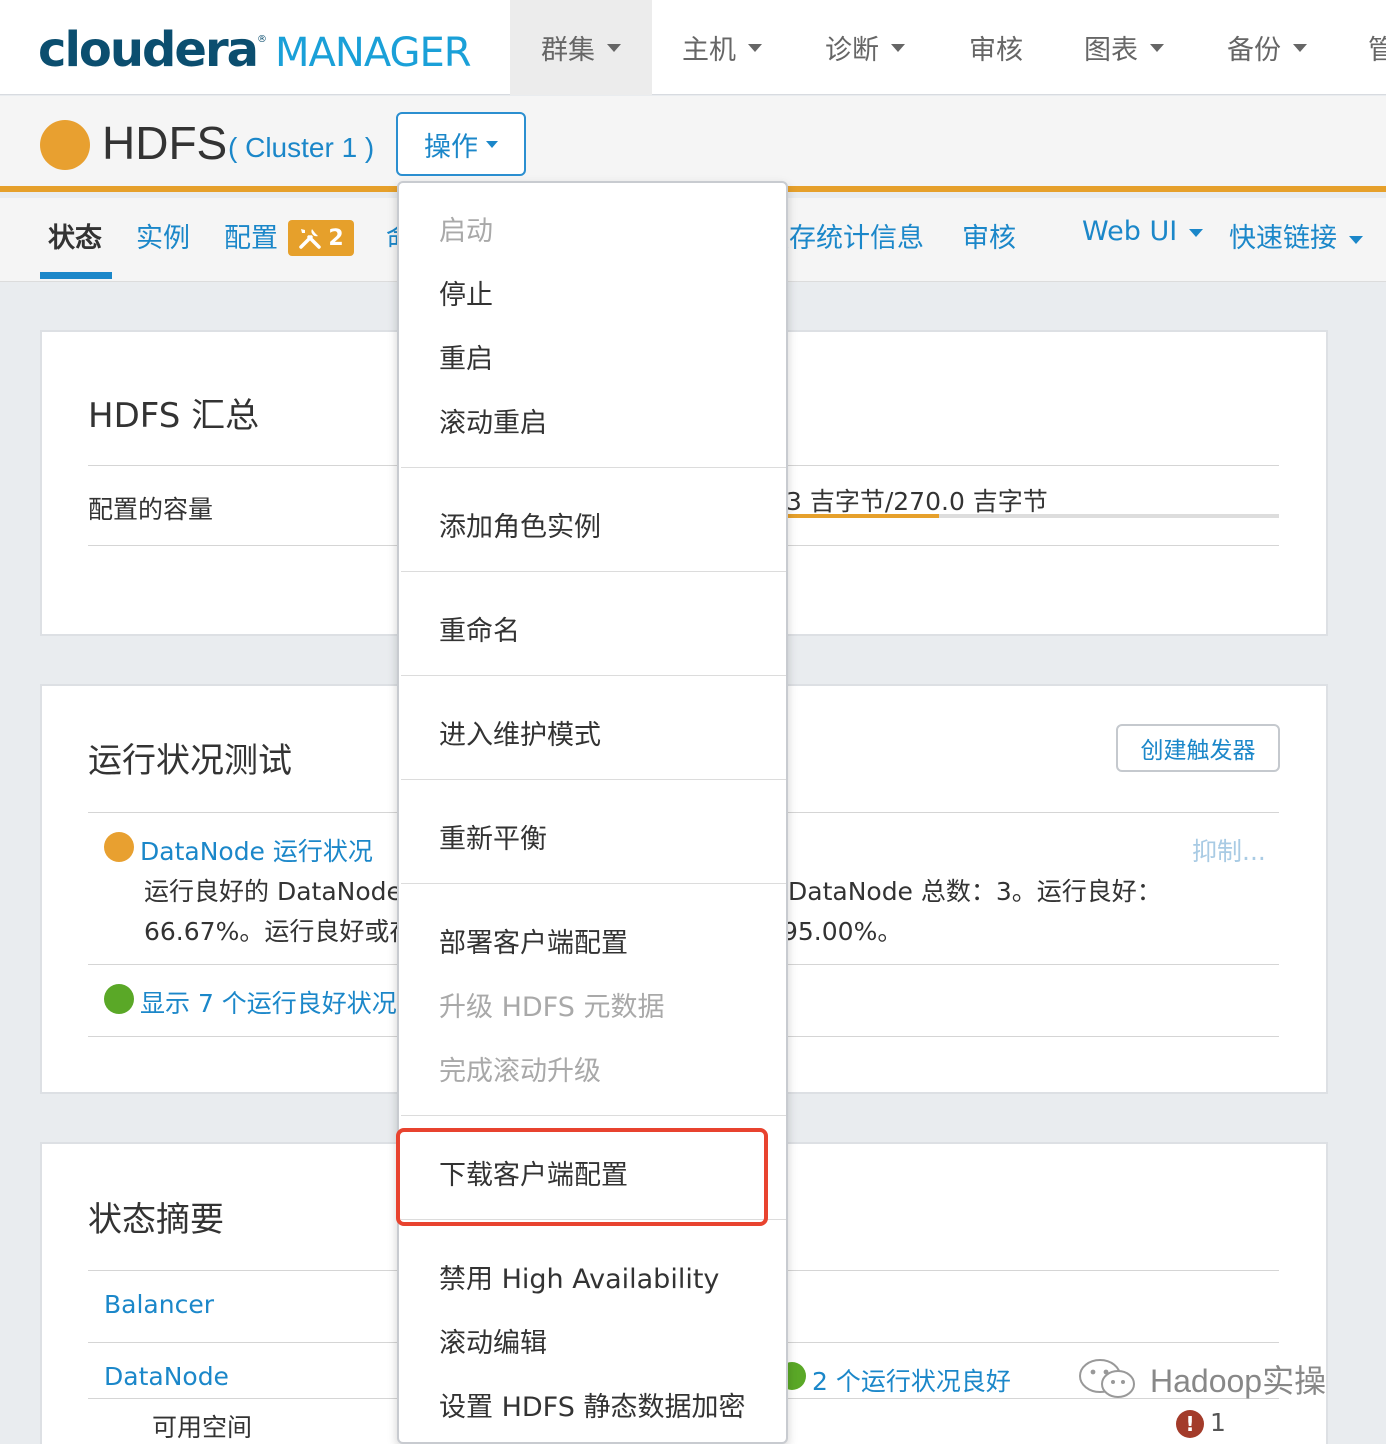  What do you see at coordinates (202, 1427) in the screenshot?
I see `free-space-label: 可用空间` at bounding box center [202, 1427].